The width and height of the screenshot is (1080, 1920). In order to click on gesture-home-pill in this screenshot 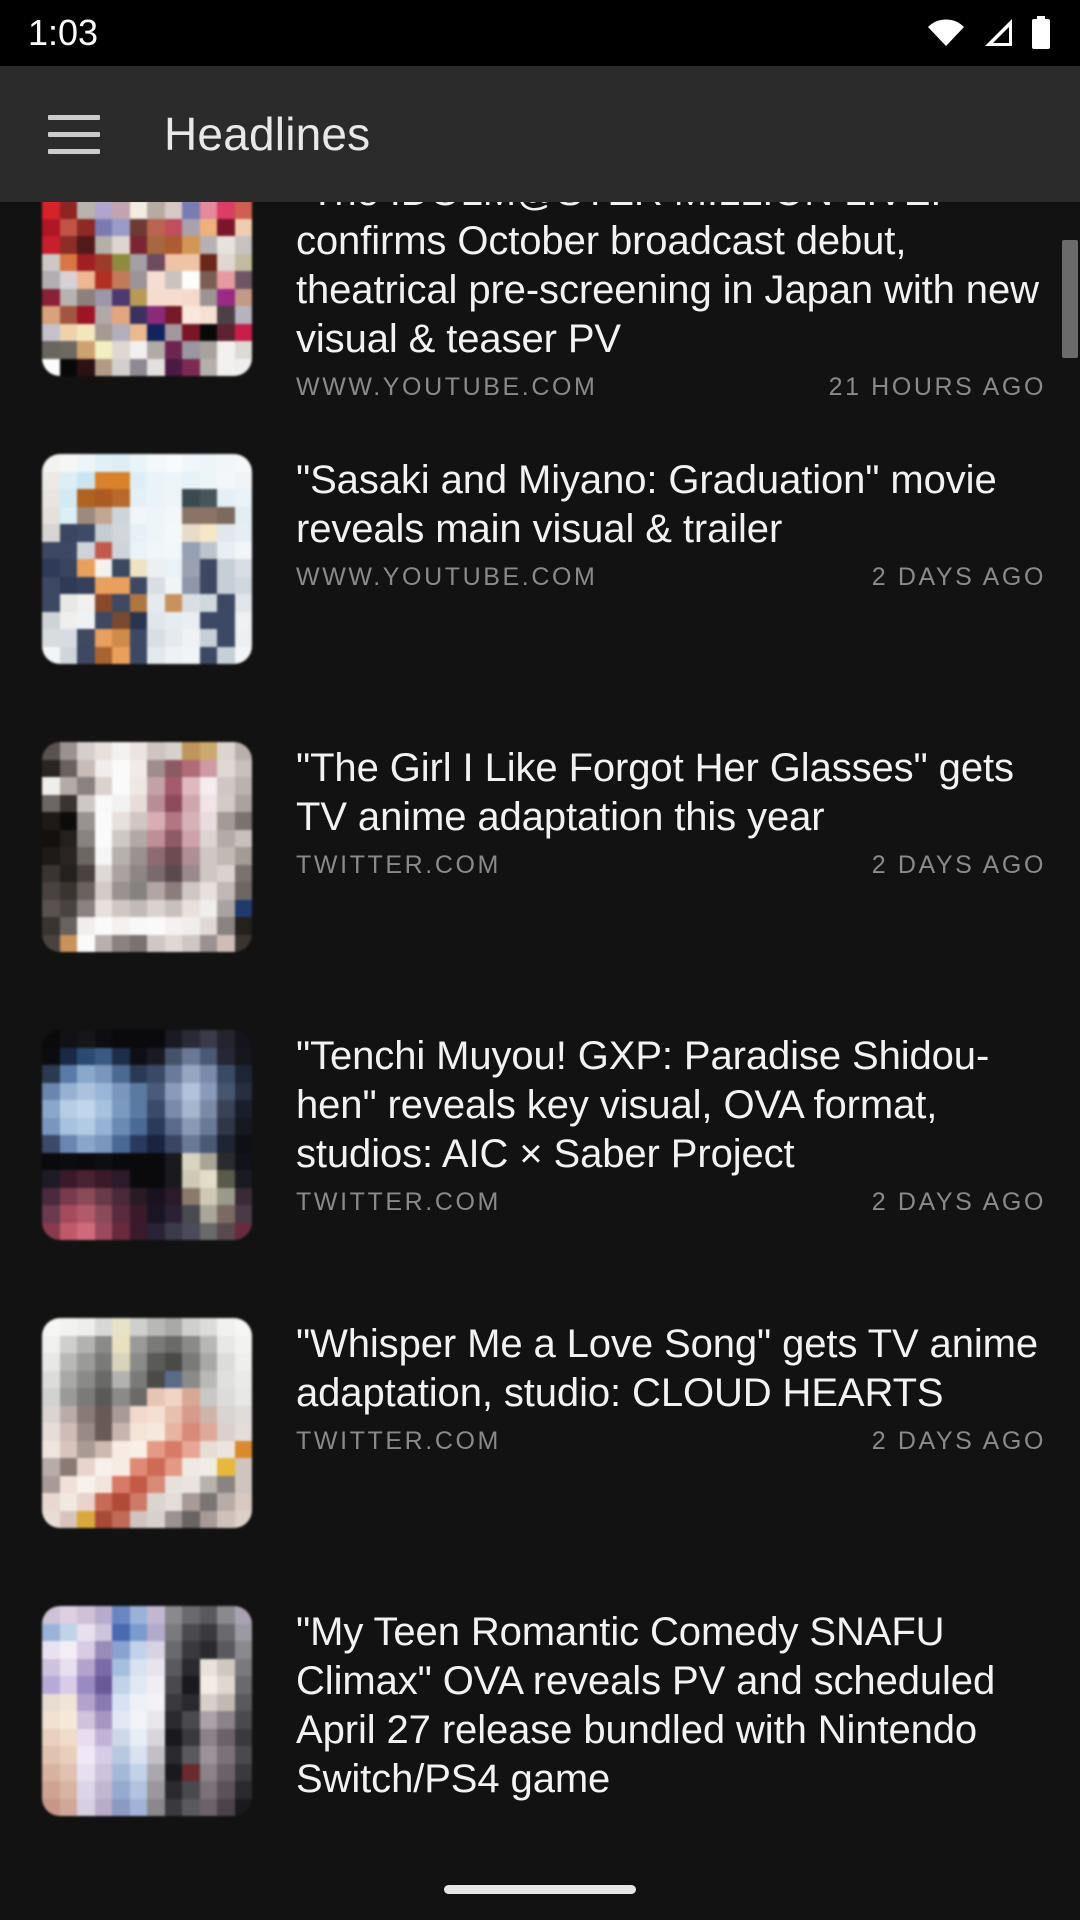, I will do `click(540, 1889)`.